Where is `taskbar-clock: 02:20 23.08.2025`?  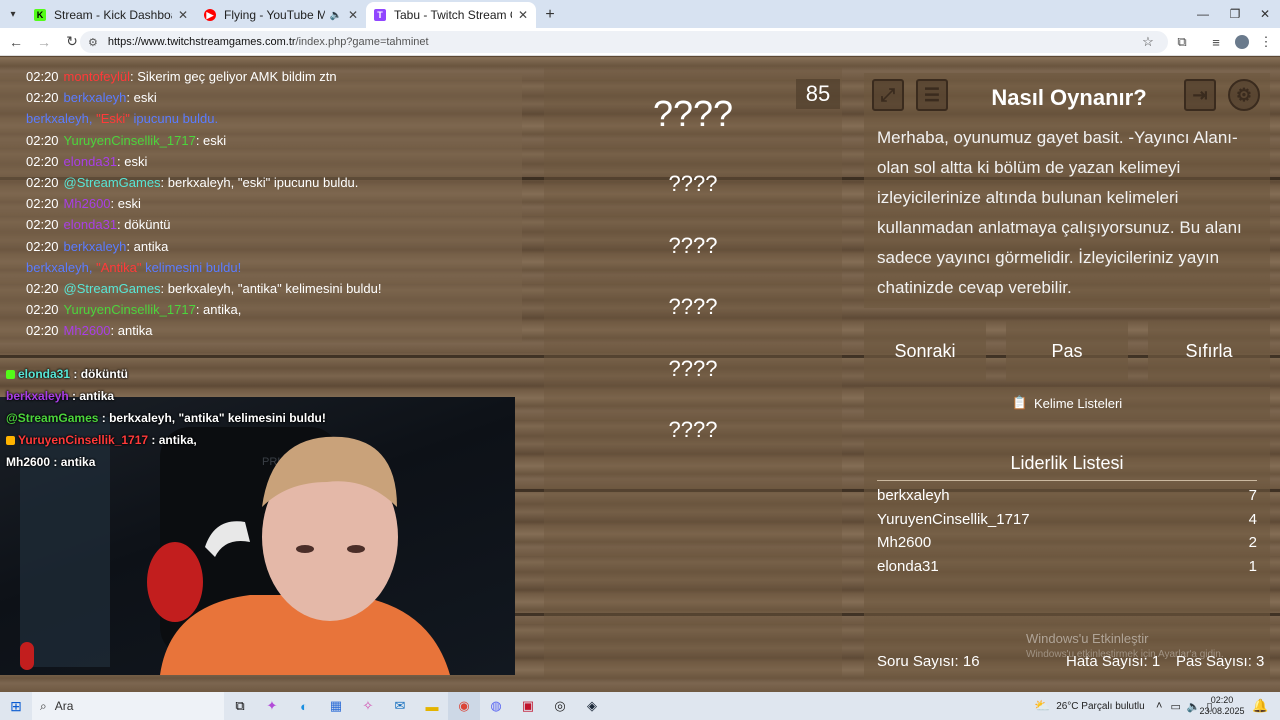 taskbar-clock: 02:20 23.08.2025 is located at coordinates (1222, 706).